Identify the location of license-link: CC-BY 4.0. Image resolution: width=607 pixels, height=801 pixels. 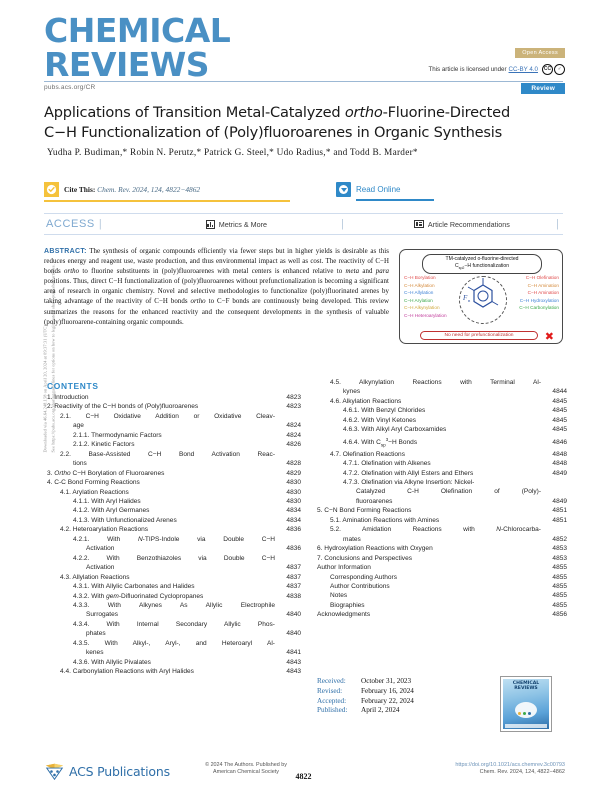
(523, 69).